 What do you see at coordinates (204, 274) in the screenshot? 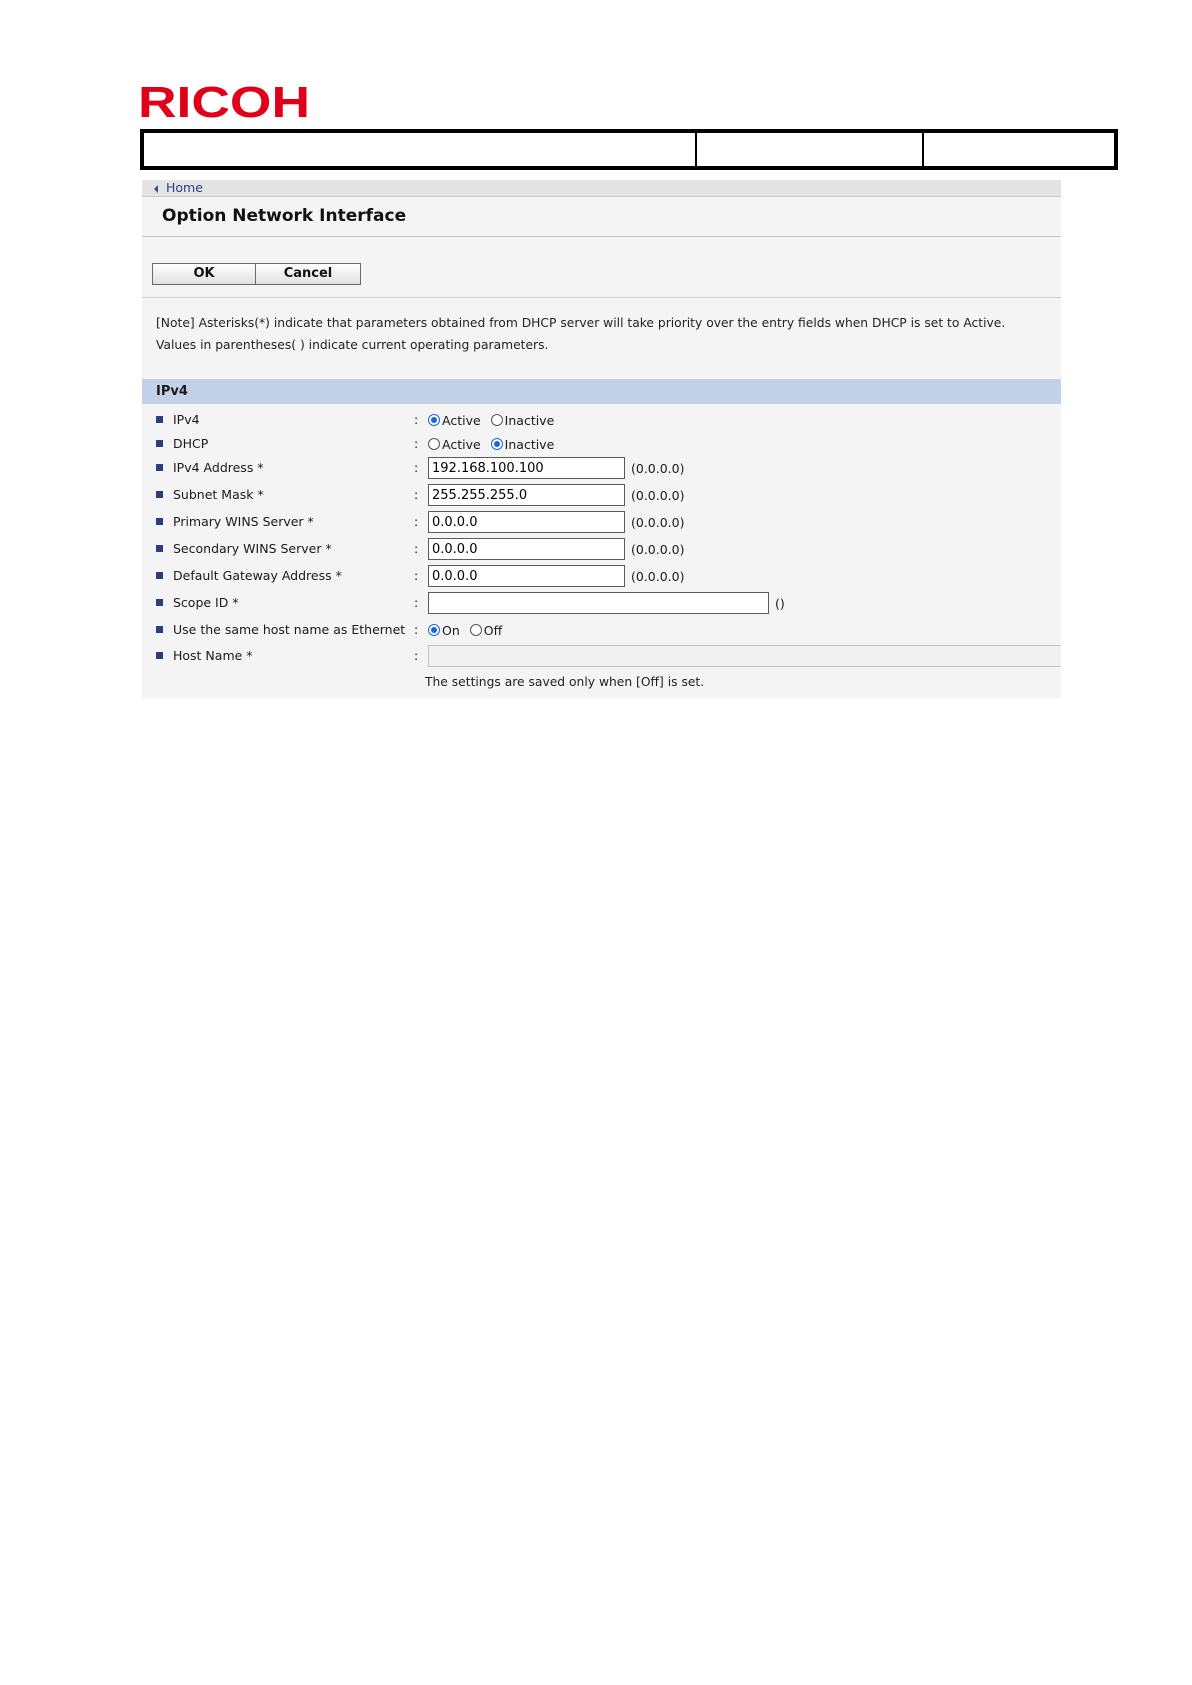
I see `ok-button: OK` at bounding box center [204, 274].